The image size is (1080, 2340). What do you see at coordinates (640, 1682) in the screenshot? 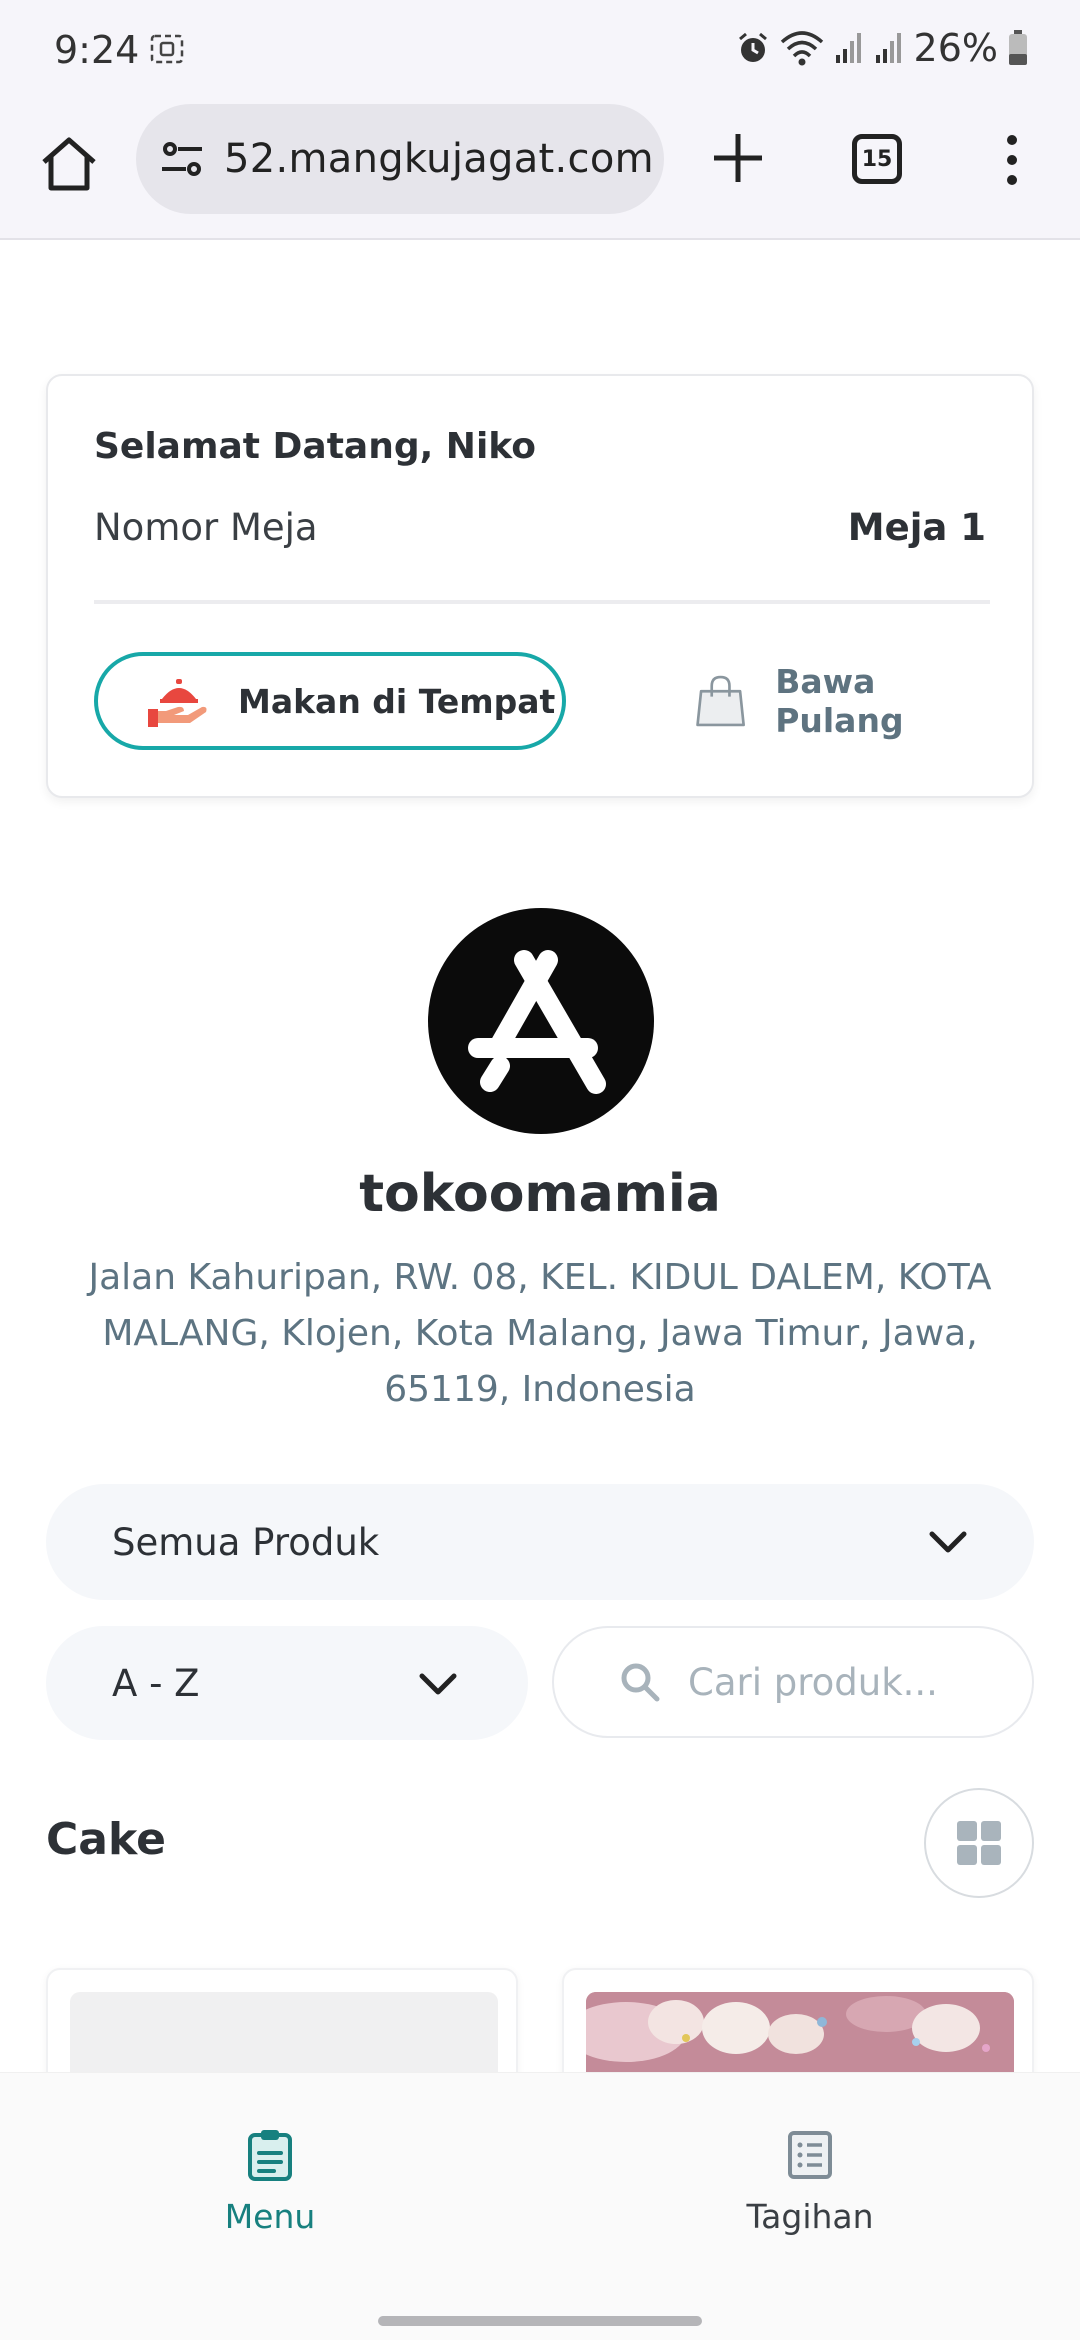
I see `search-icon` at bounding box center [640, 1682].